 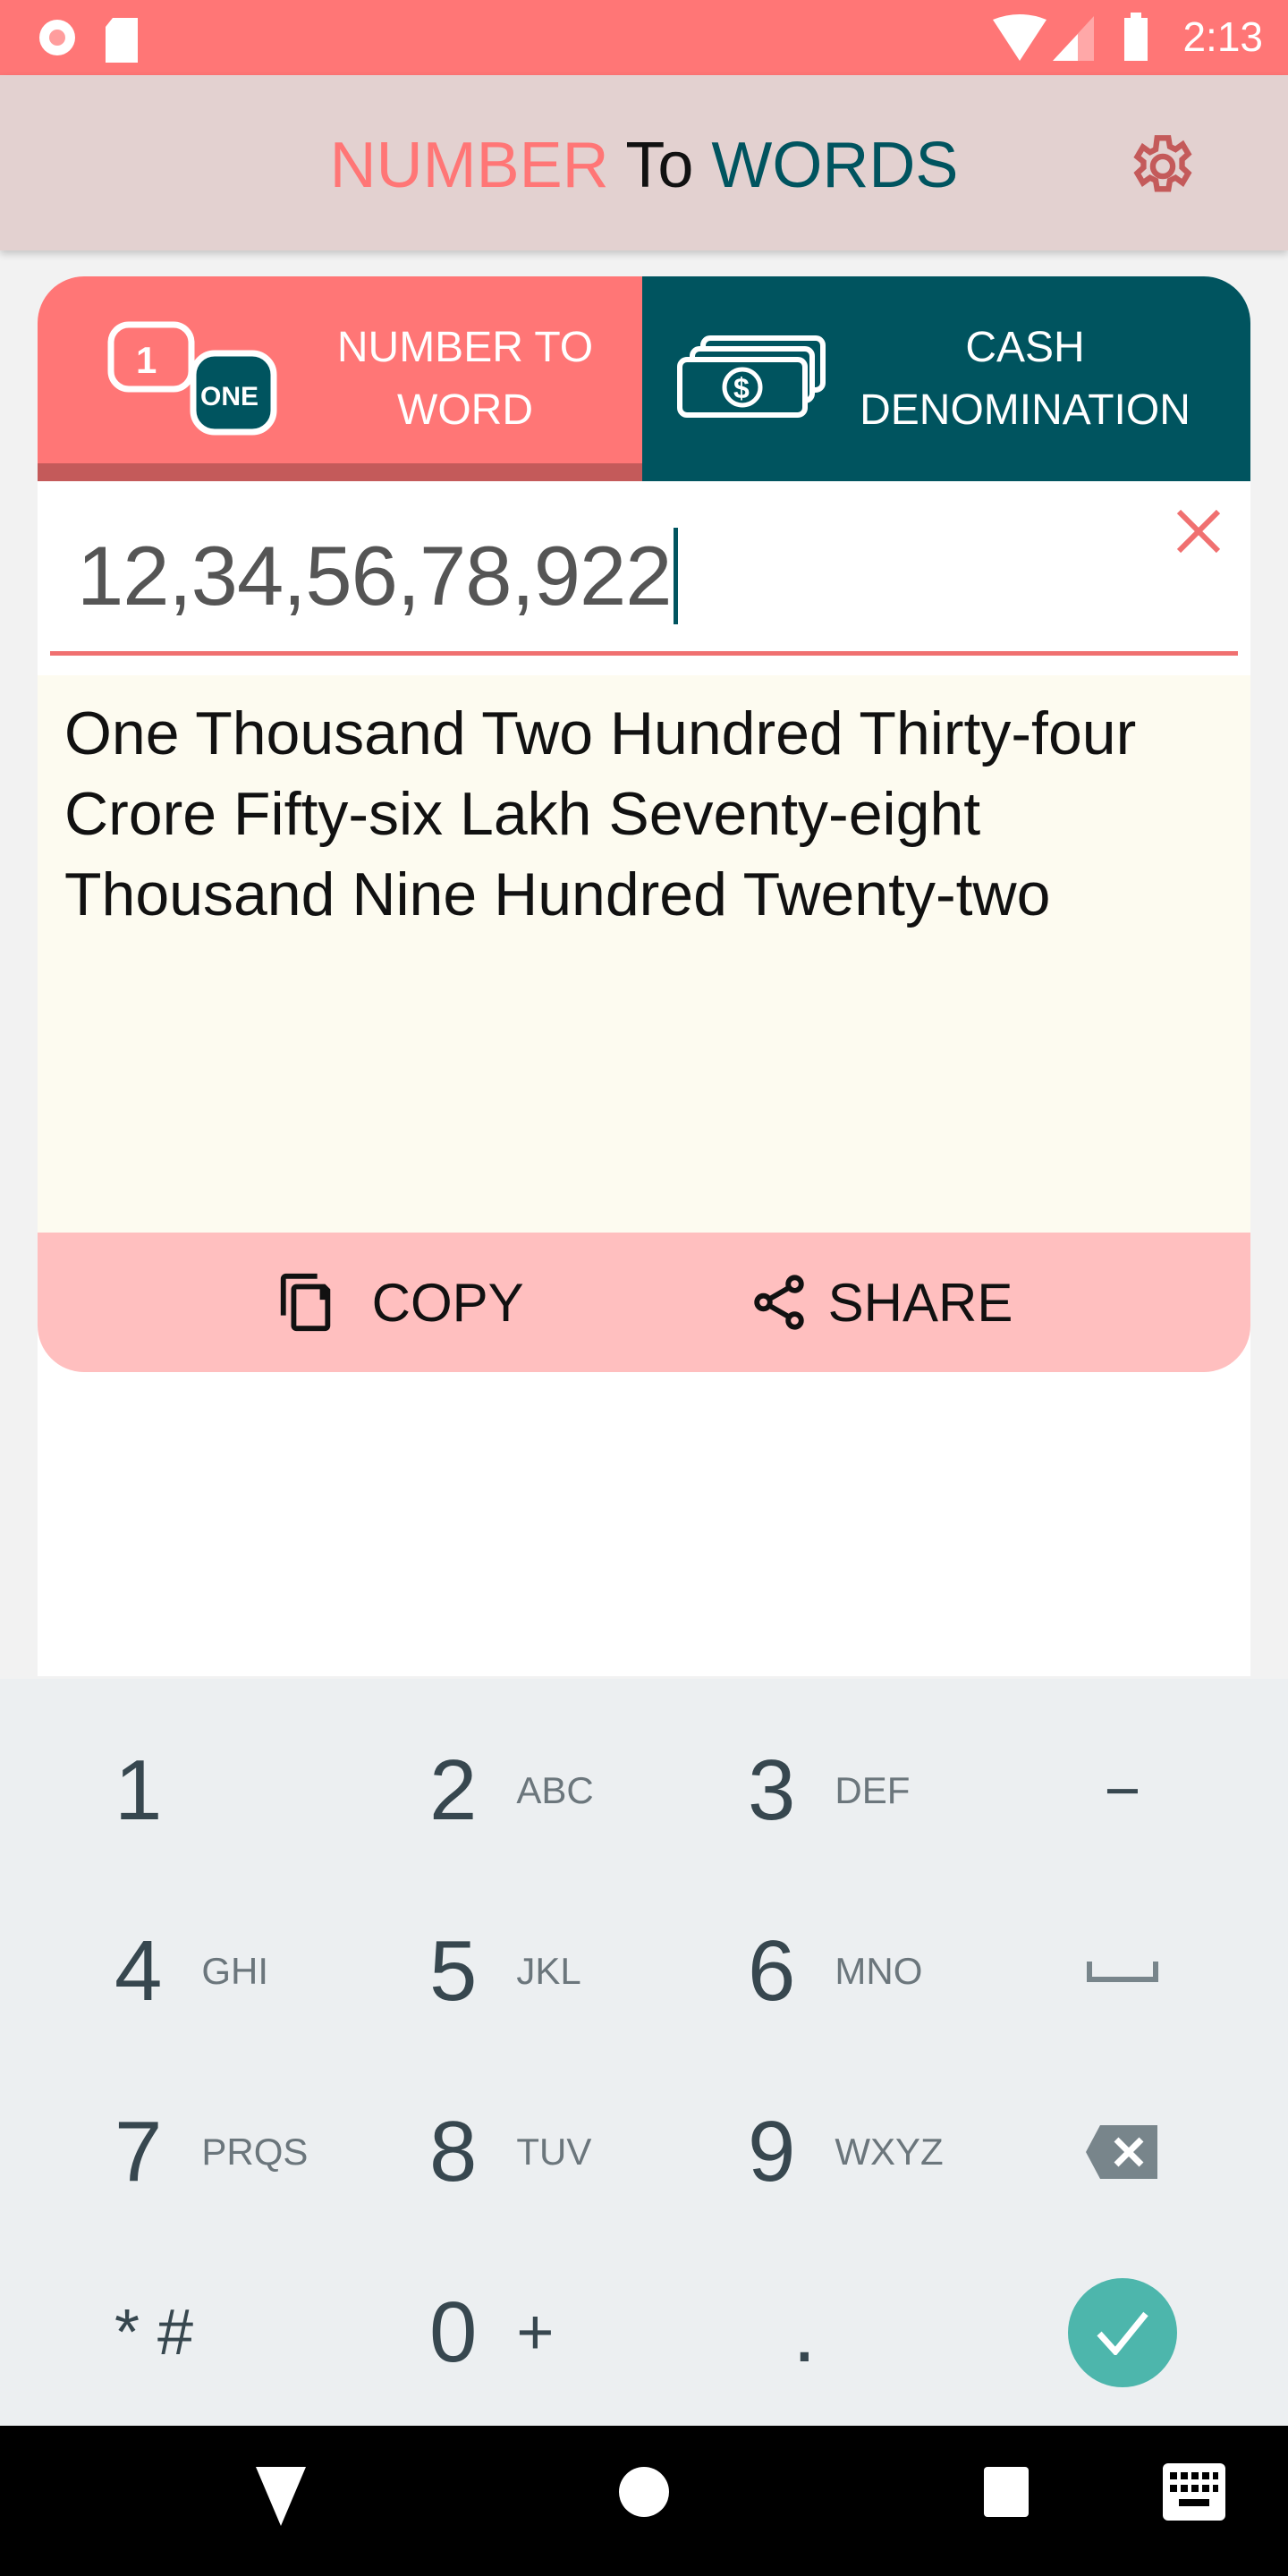 What do you see at coordinates (1025, 410) in the screenshot?
I see `tab-label-line2: DENOMINATION` at bounding box center [1025, 410].